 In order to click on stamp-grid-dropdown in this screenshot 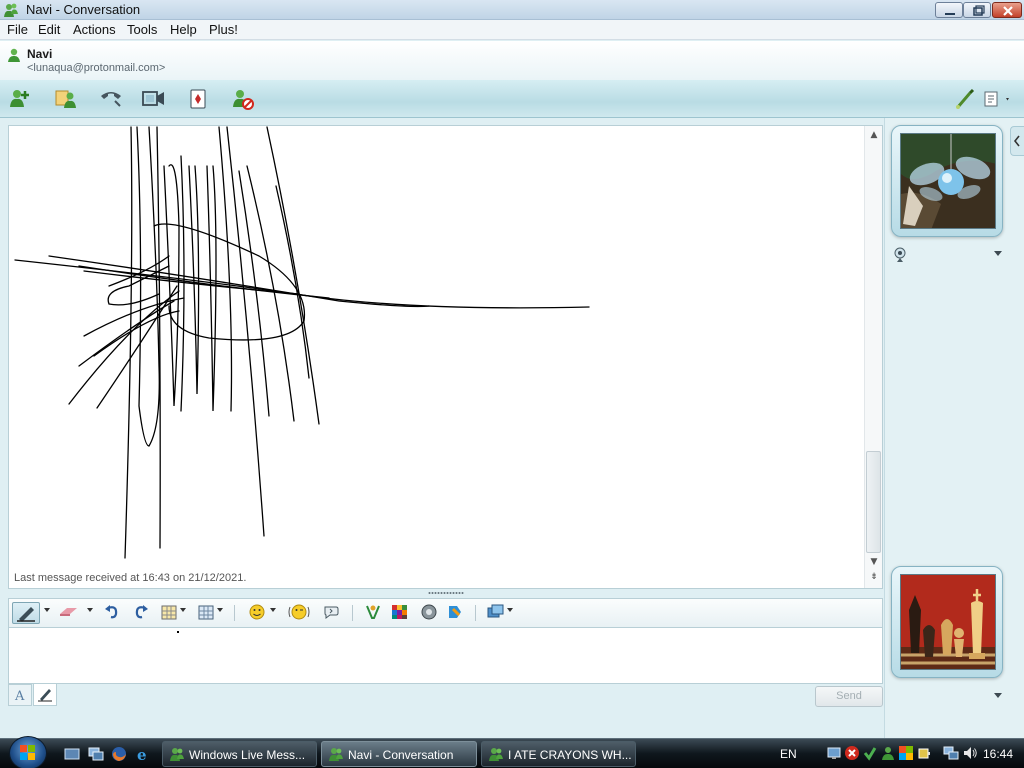, I will do `click(183, 610)`.